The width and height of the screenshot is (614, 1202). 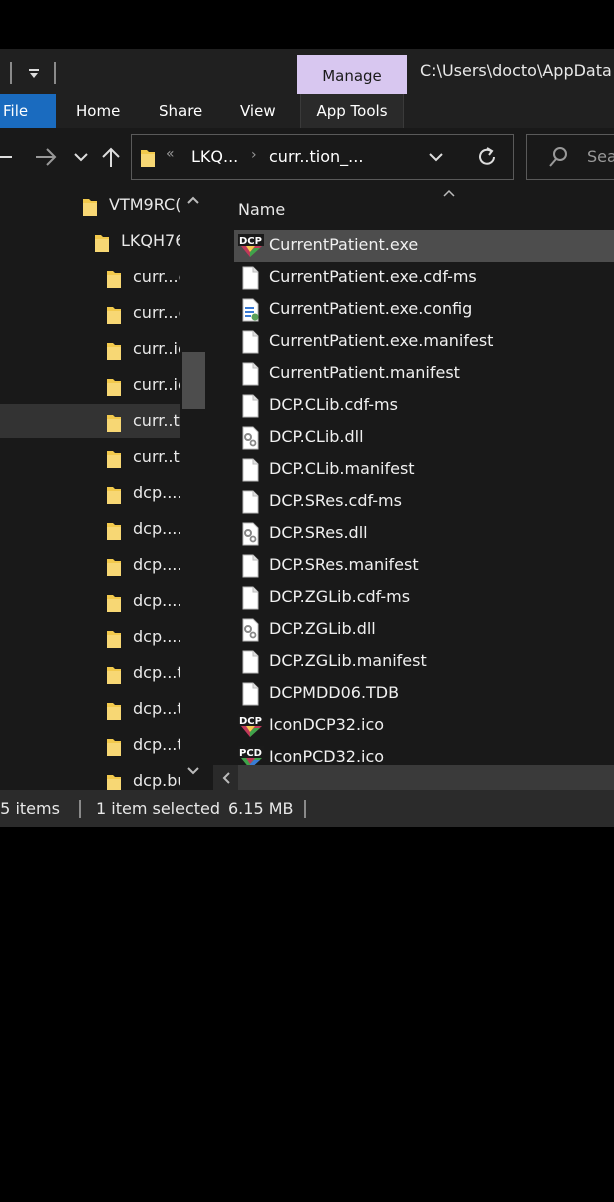 What do you see at coordinates (193, 772) in the screenshot?
I see `scroll-down-icon` at bounding box center [193, 772].